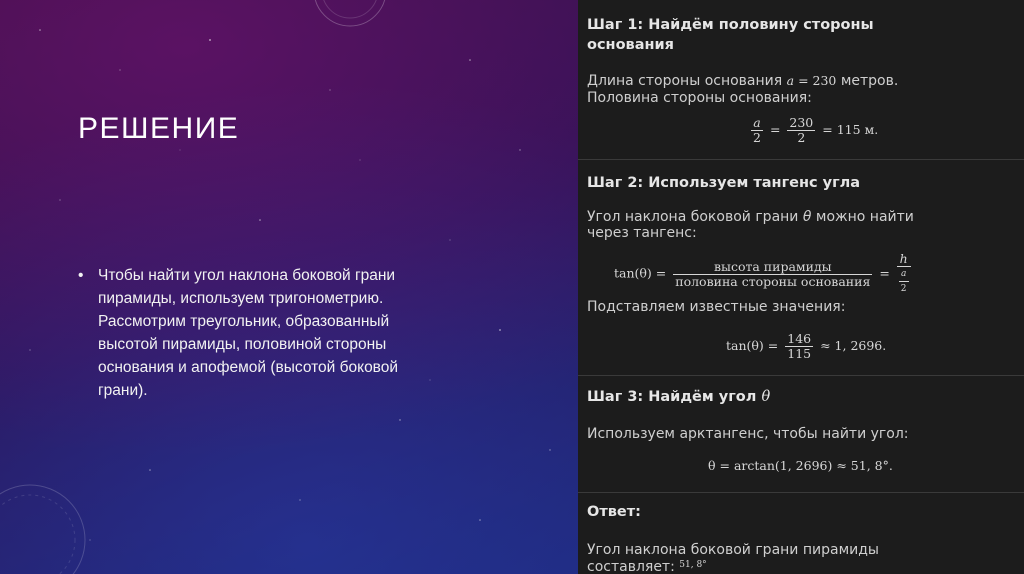 The image size is (1024, 574). What do you see at coordinates (679, 397) in the screenshot?
I see `step3-title: Шаг 3: Найдём угол θ` at bounding box center [679, 397].